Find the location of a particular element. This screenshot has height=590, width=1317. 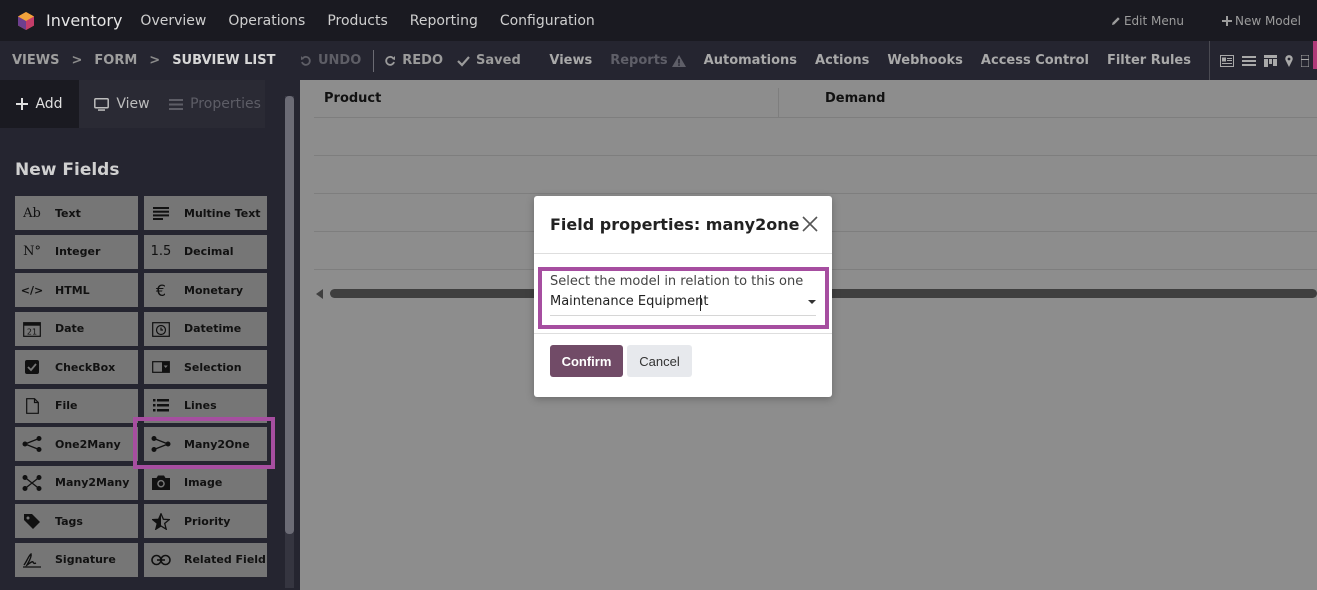

field-file: File is located at coordinates (76, 405).